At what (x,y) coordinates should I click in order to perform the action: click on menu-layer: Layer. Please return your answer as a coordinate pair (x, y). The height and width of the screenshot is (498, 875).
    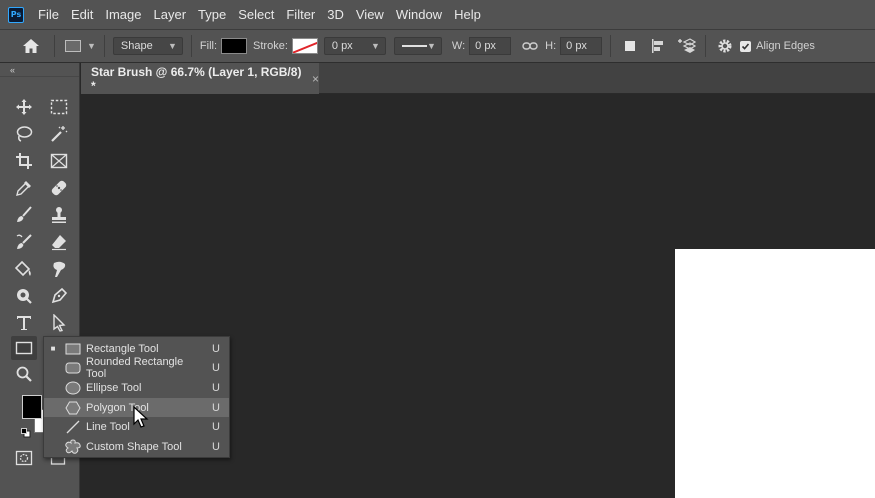
    Looking at the image, I should click on (170, 15).